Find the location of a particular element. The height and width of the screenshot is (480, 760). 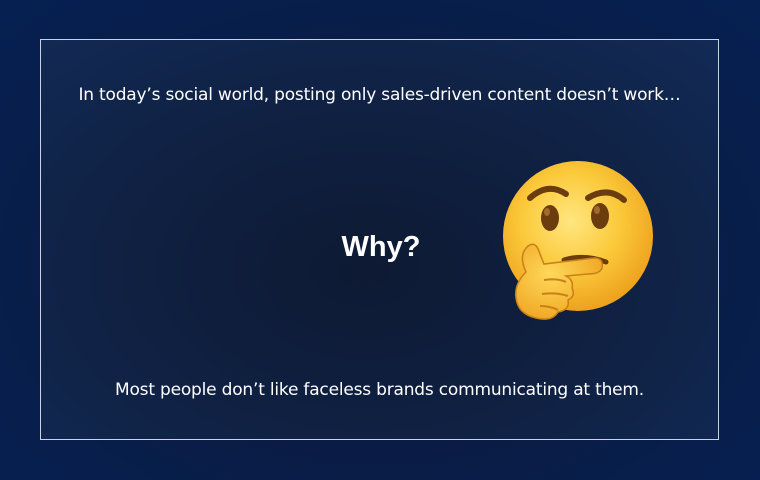

thinking-face-icon is located at coordinates (578, 240).